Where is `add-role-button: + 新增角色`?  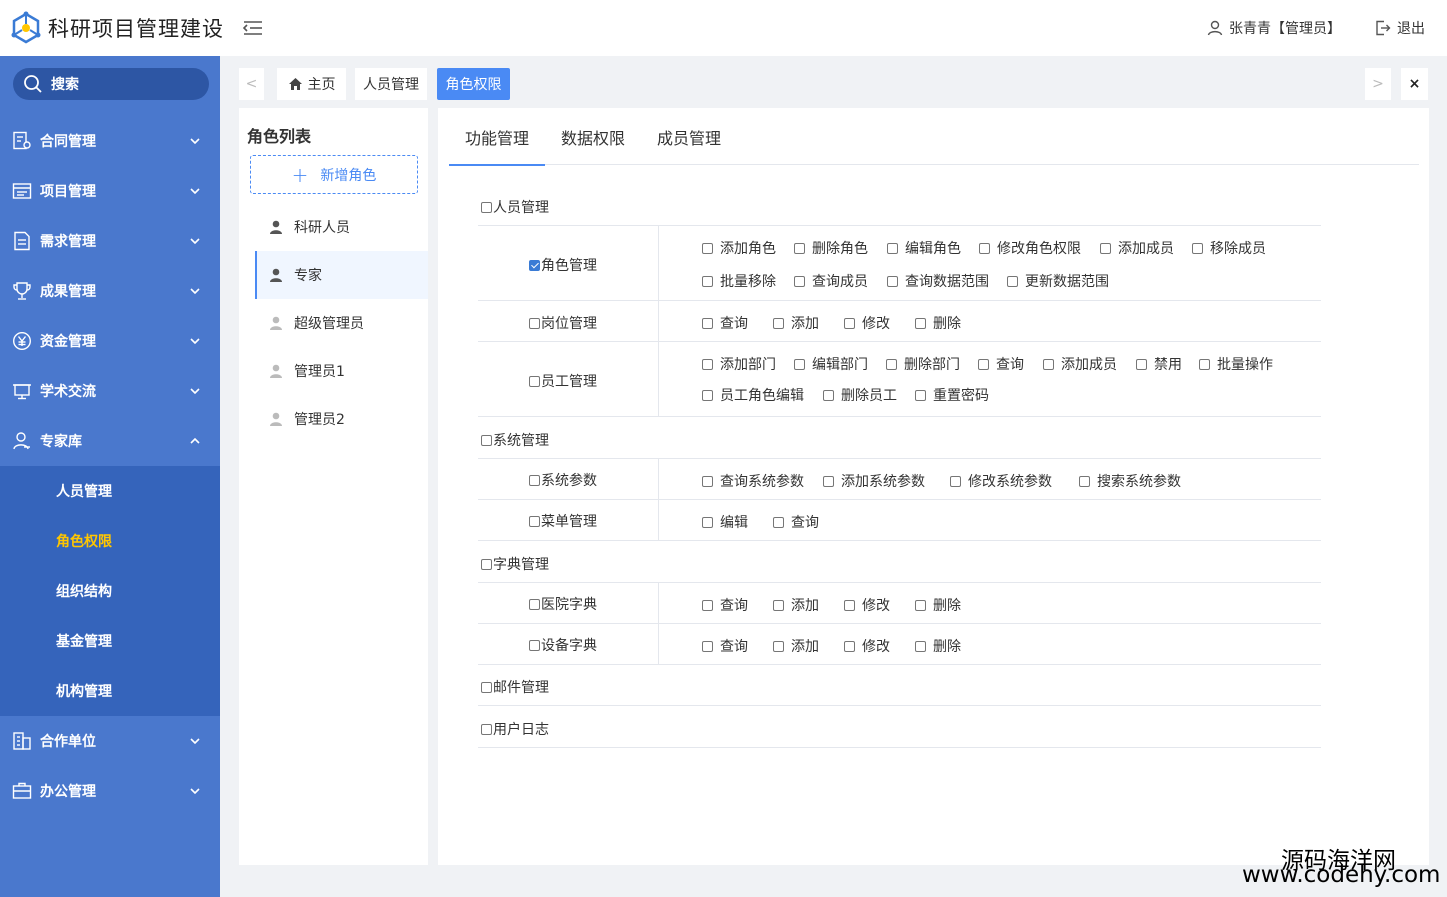
add-role-button: + 新增角色 is located at coordinates (334, 174).